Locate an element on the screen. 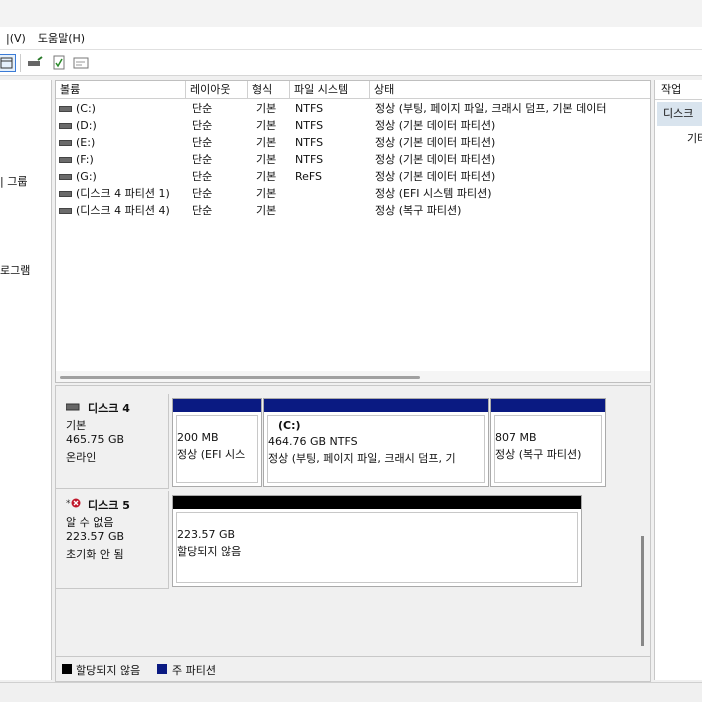  partition-status: 정상 (부팅, 페이지 파일, 크래시 덤프, 기 is located at coordinates (362, 458).